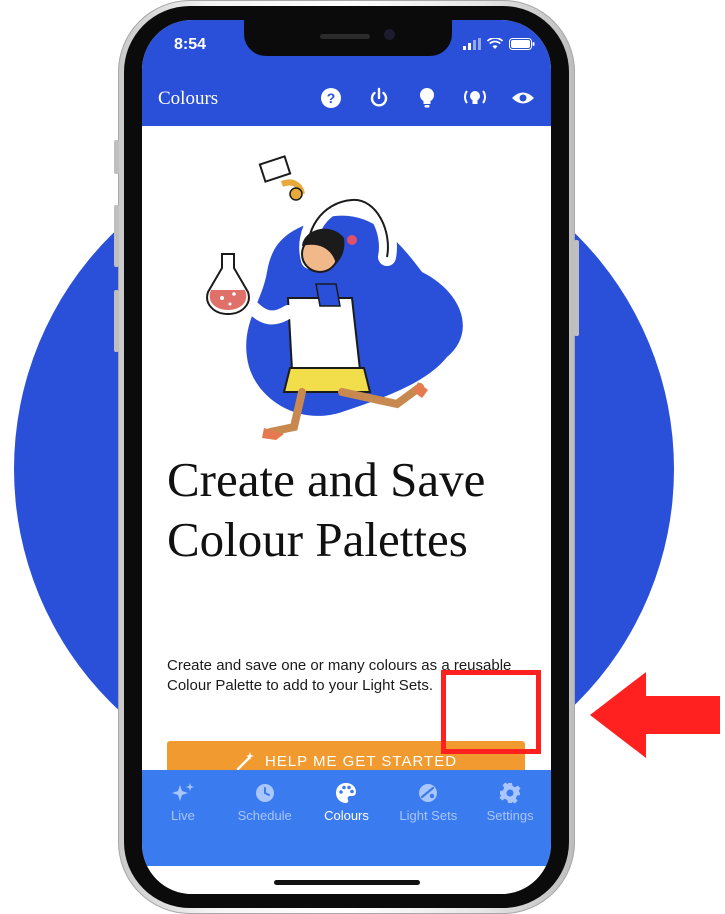 Image resolution: width=725 pixels, height=914 pixels. What do you see at coordinates (475, 98) in the screenshot?
I see `broadcast-icon` at bounding box center [475, 98].